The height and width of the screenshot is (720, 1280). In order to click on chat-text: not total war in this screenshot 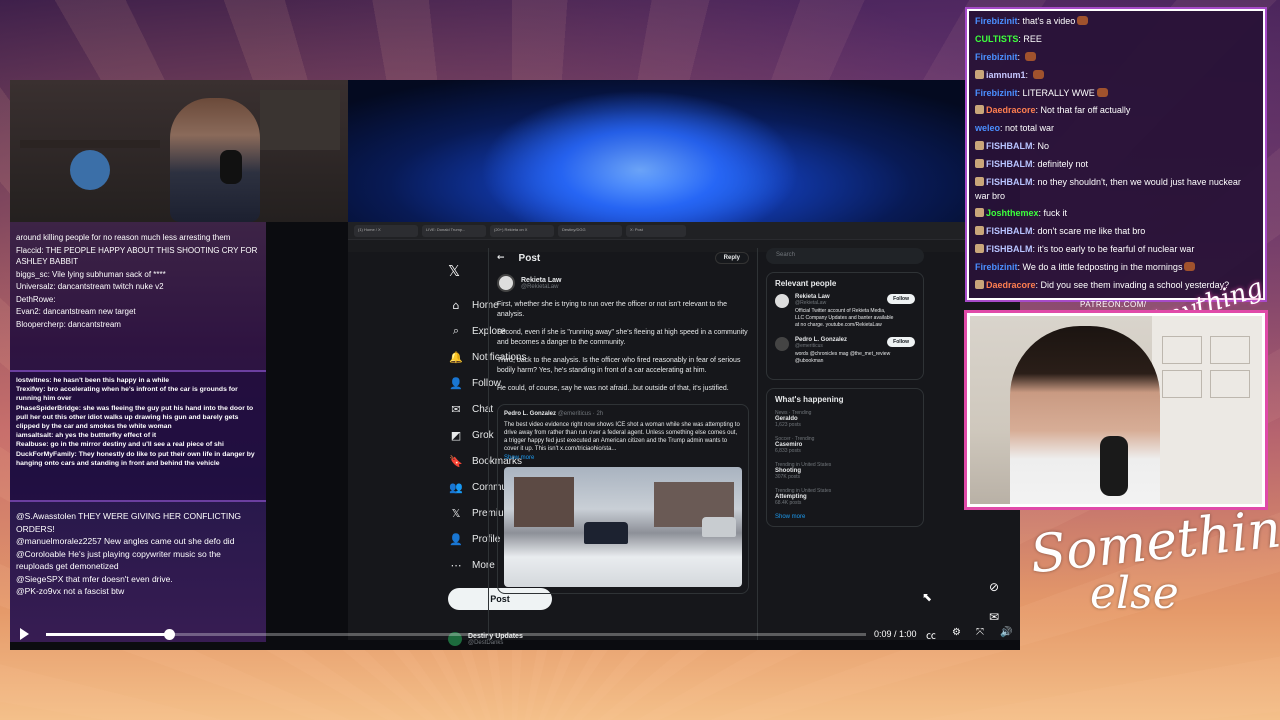, I will do `click(1030, 128)`.